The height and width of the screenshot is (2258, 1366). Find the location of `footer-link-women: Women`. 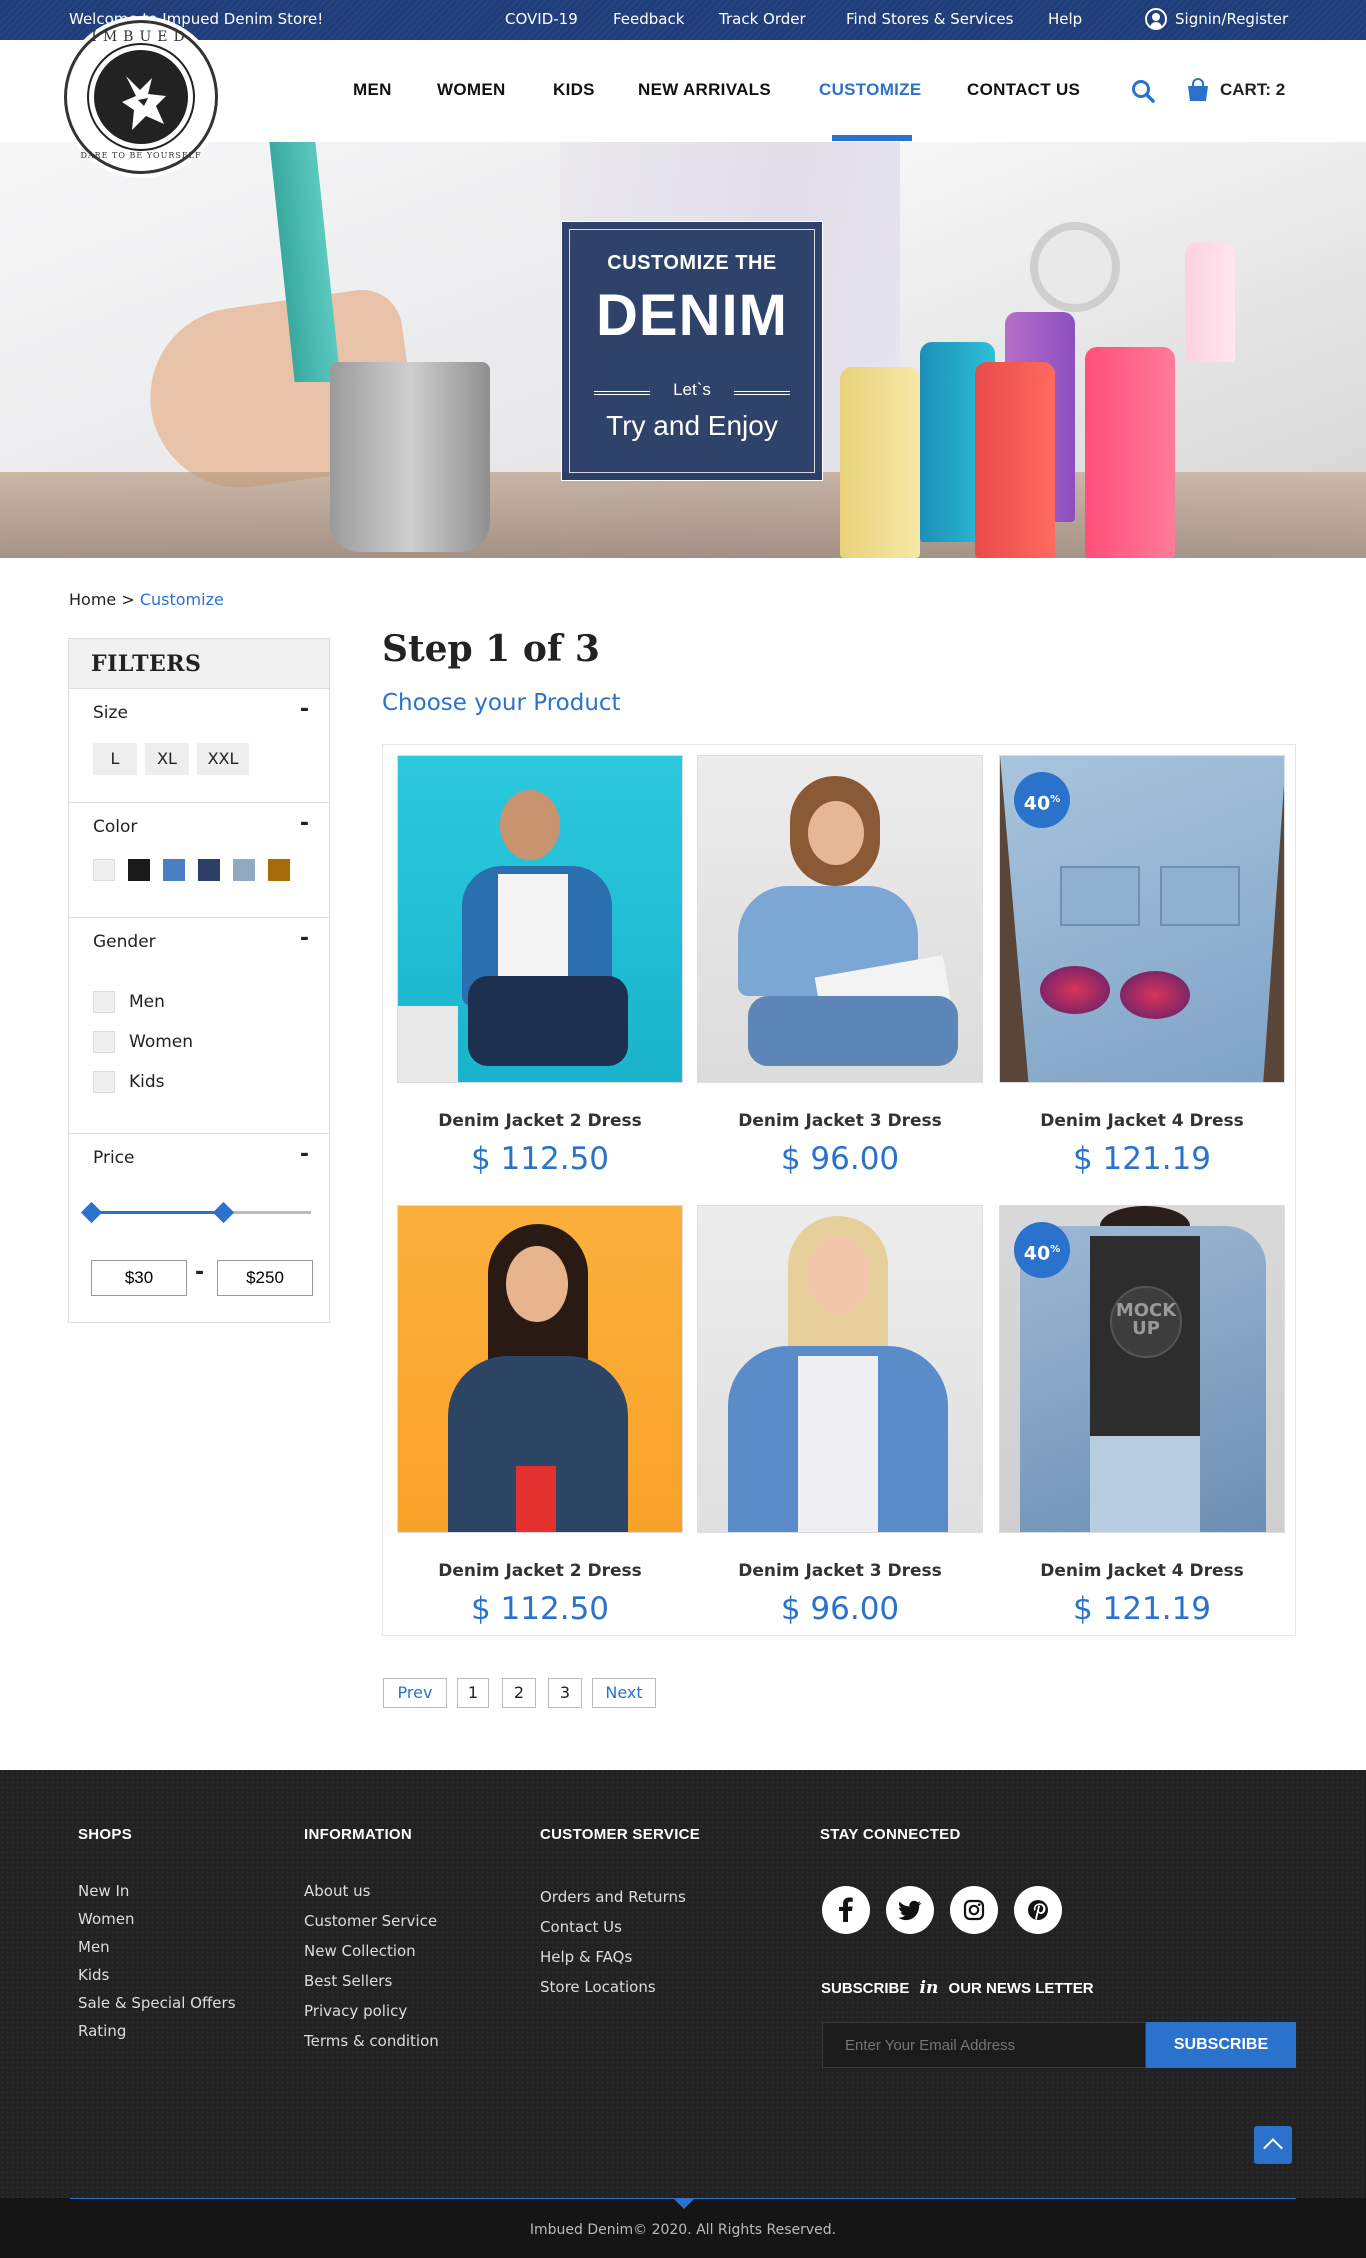

footer-link-women: Women is located at coordinates (106, 1919).